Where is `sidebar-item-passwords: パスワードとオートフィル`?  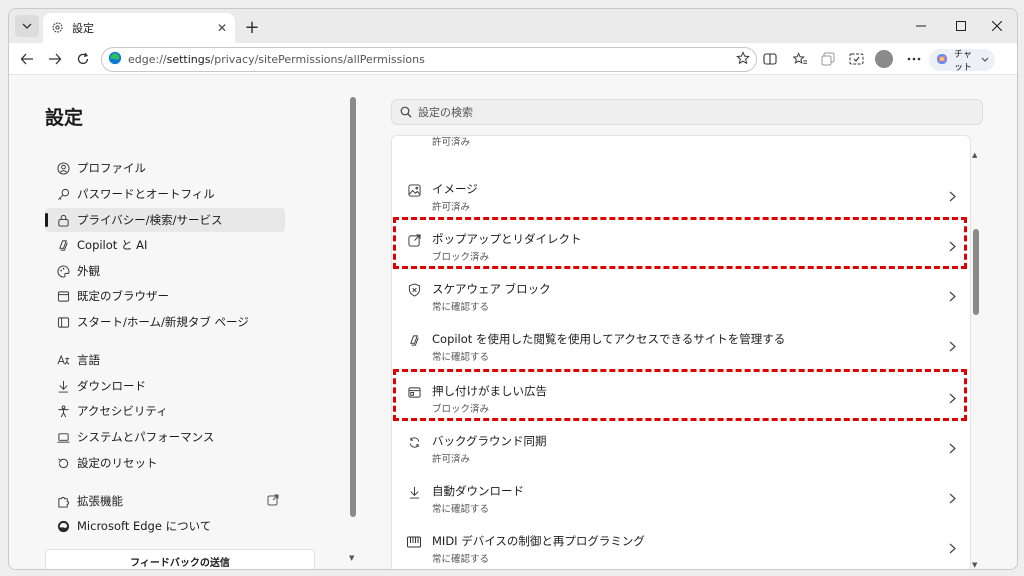 sidebar-item-passwords: パスワードとオートフィル is located at coordinates (165, 194).